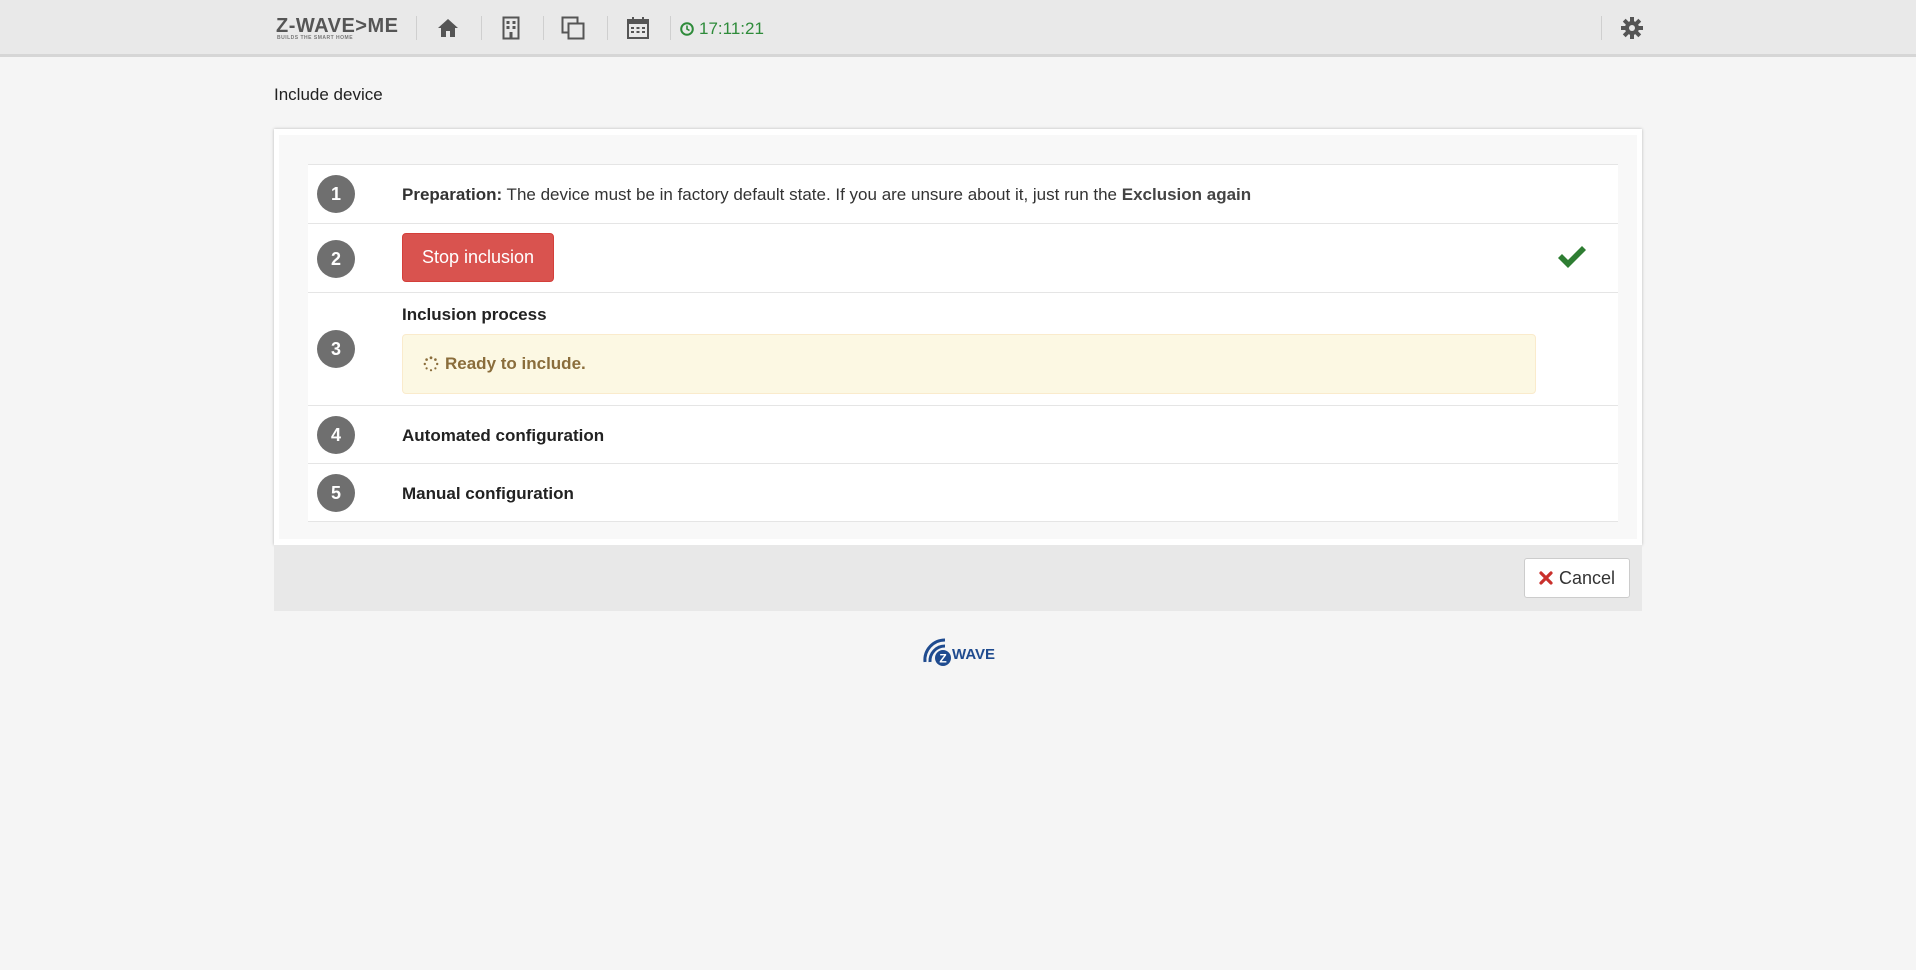 The width and height of the screenshot is (1916, 970). I want to click on gear-icon, so click(1632, 28).